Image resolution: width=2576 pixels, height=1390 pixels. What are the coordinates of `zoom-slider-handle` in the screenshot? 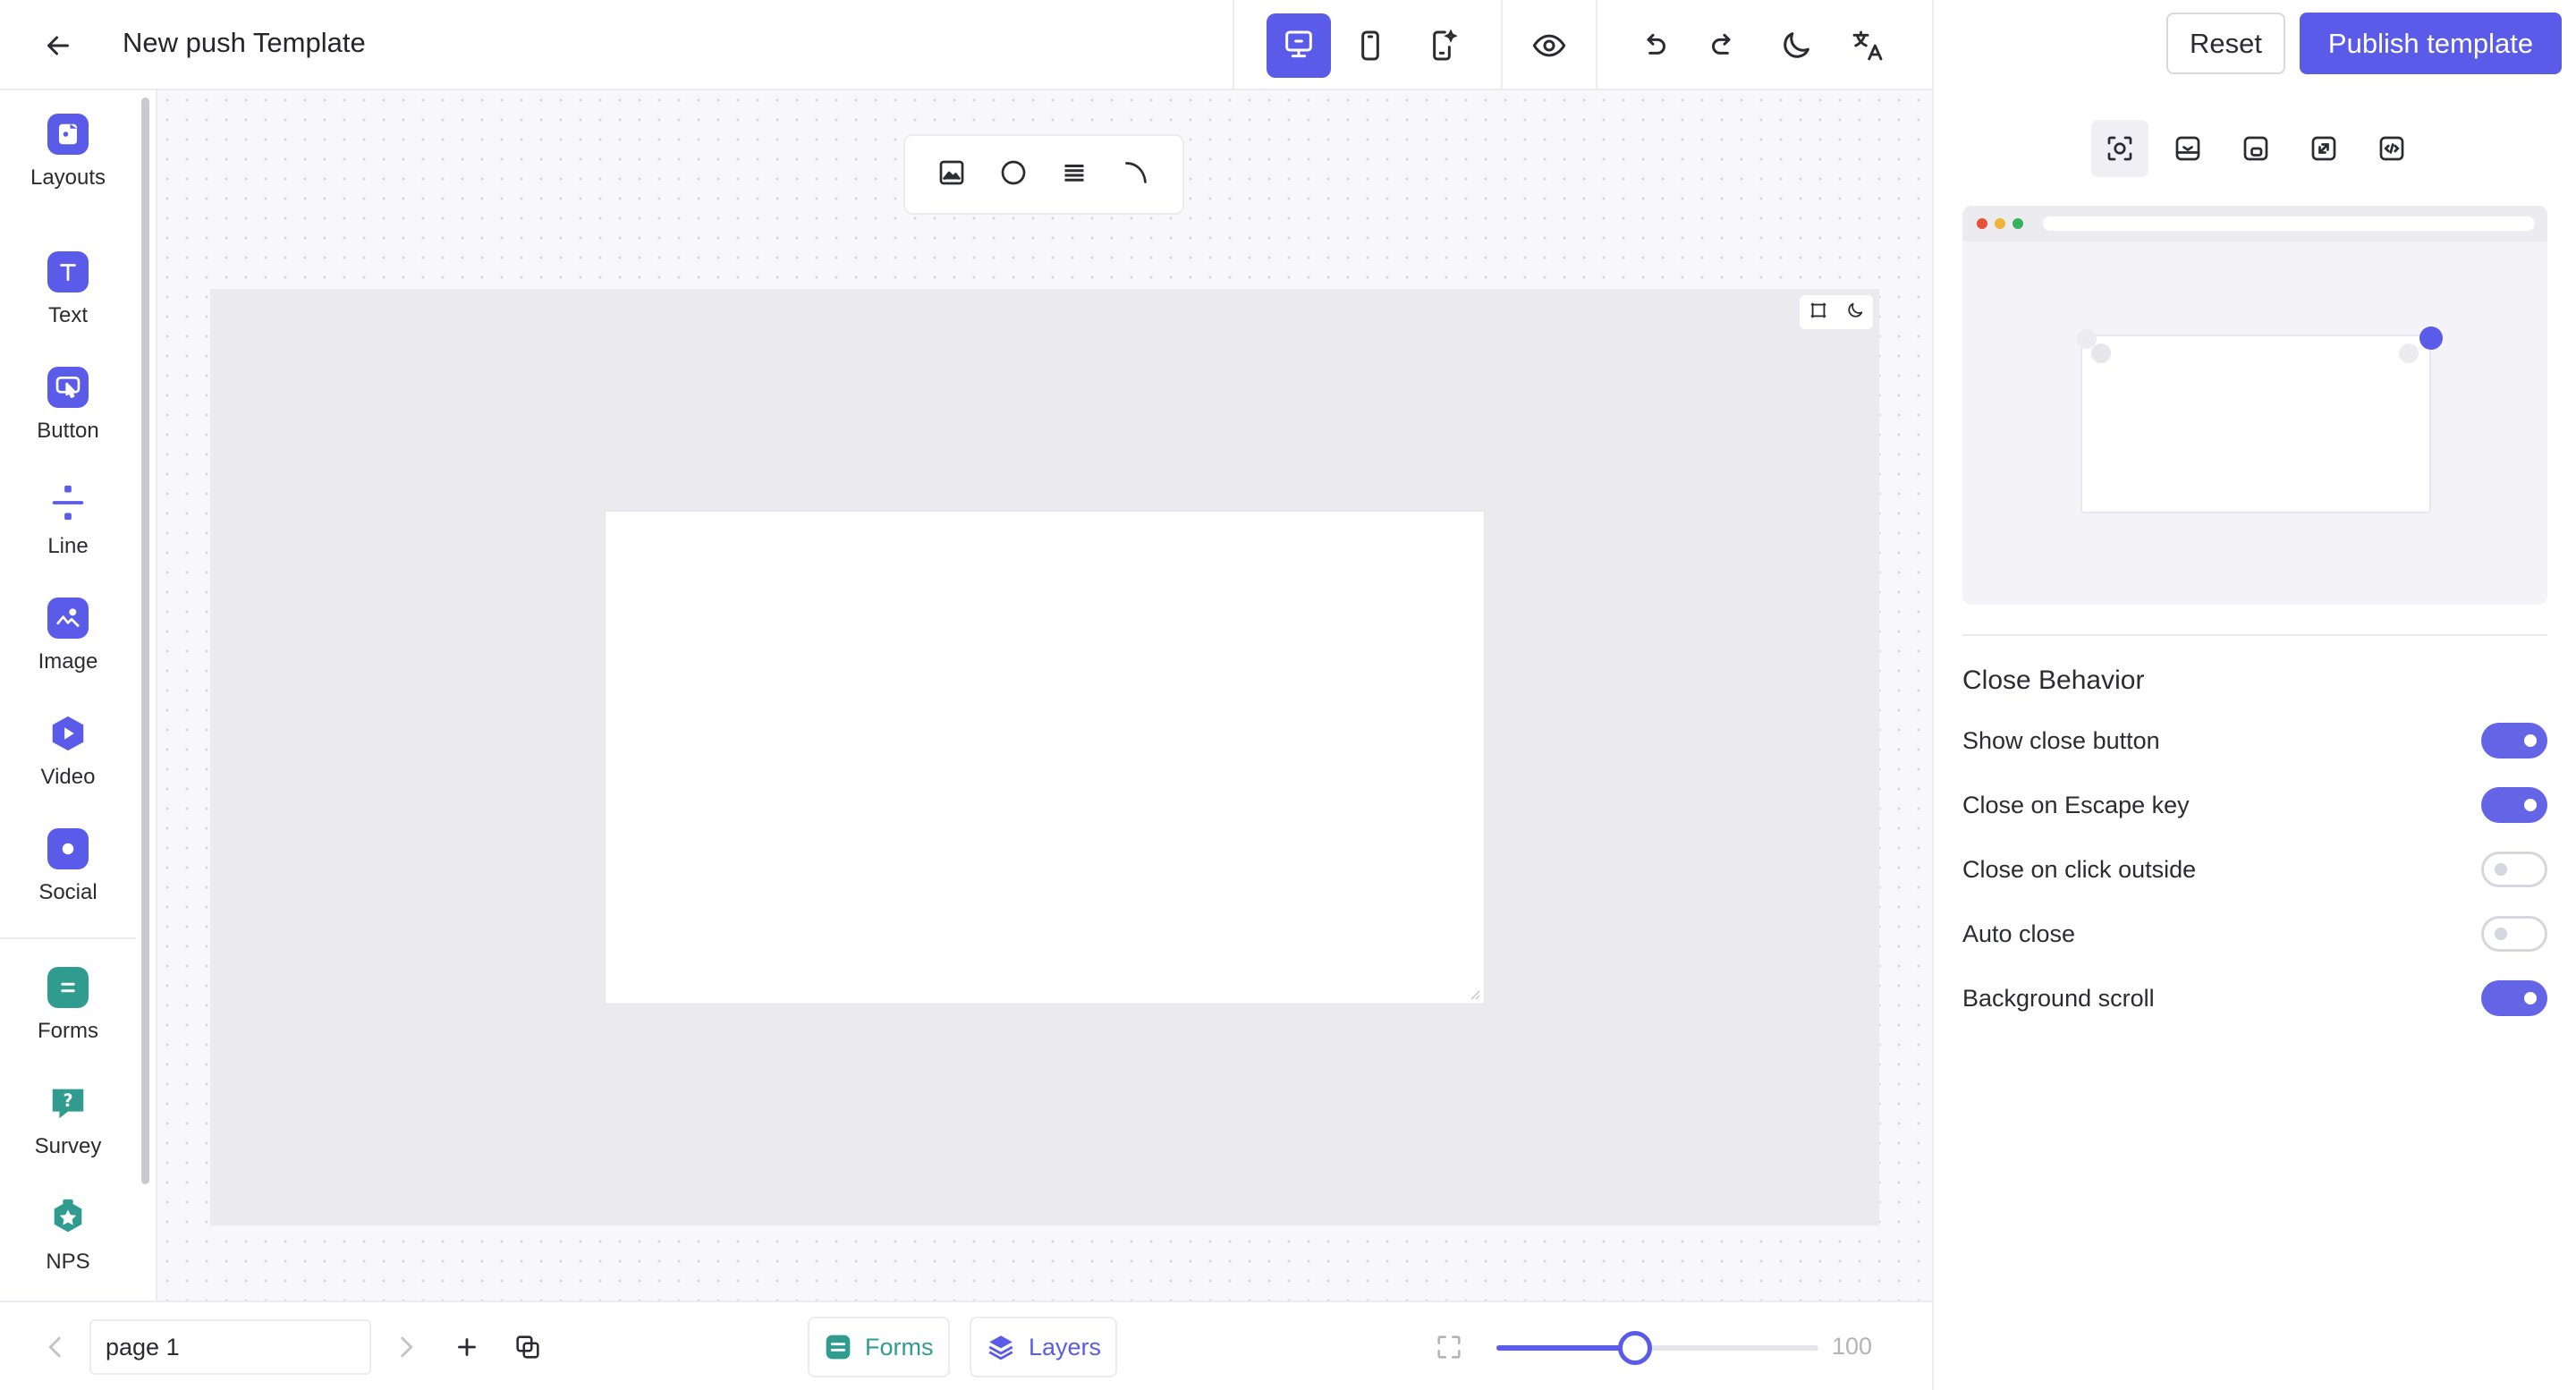 It's located at (1635, 1348).